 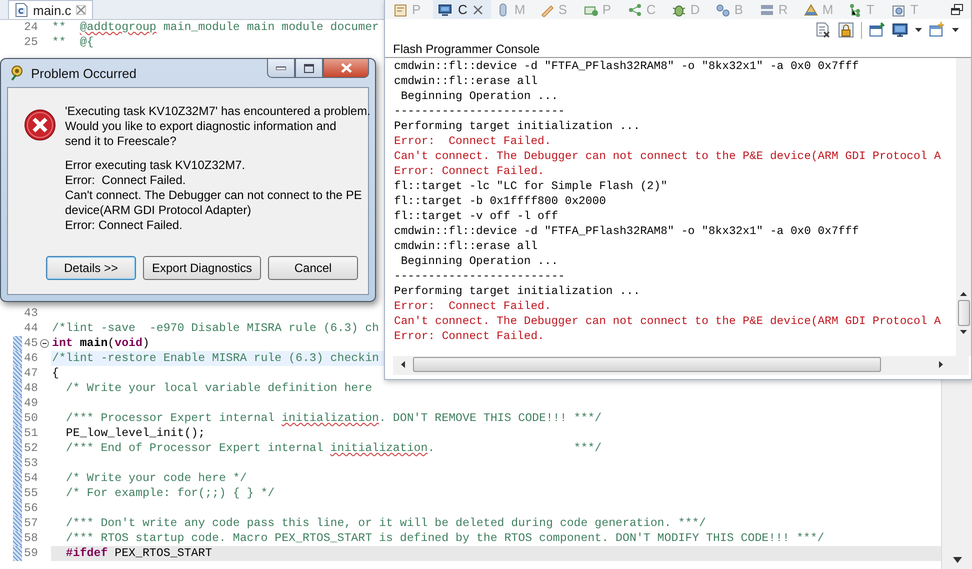 What do you see at coordinates (466, 247) in the screenshot?
I see `console-line: cmdwin::fl::erase all` at bounding box center [466, 247].